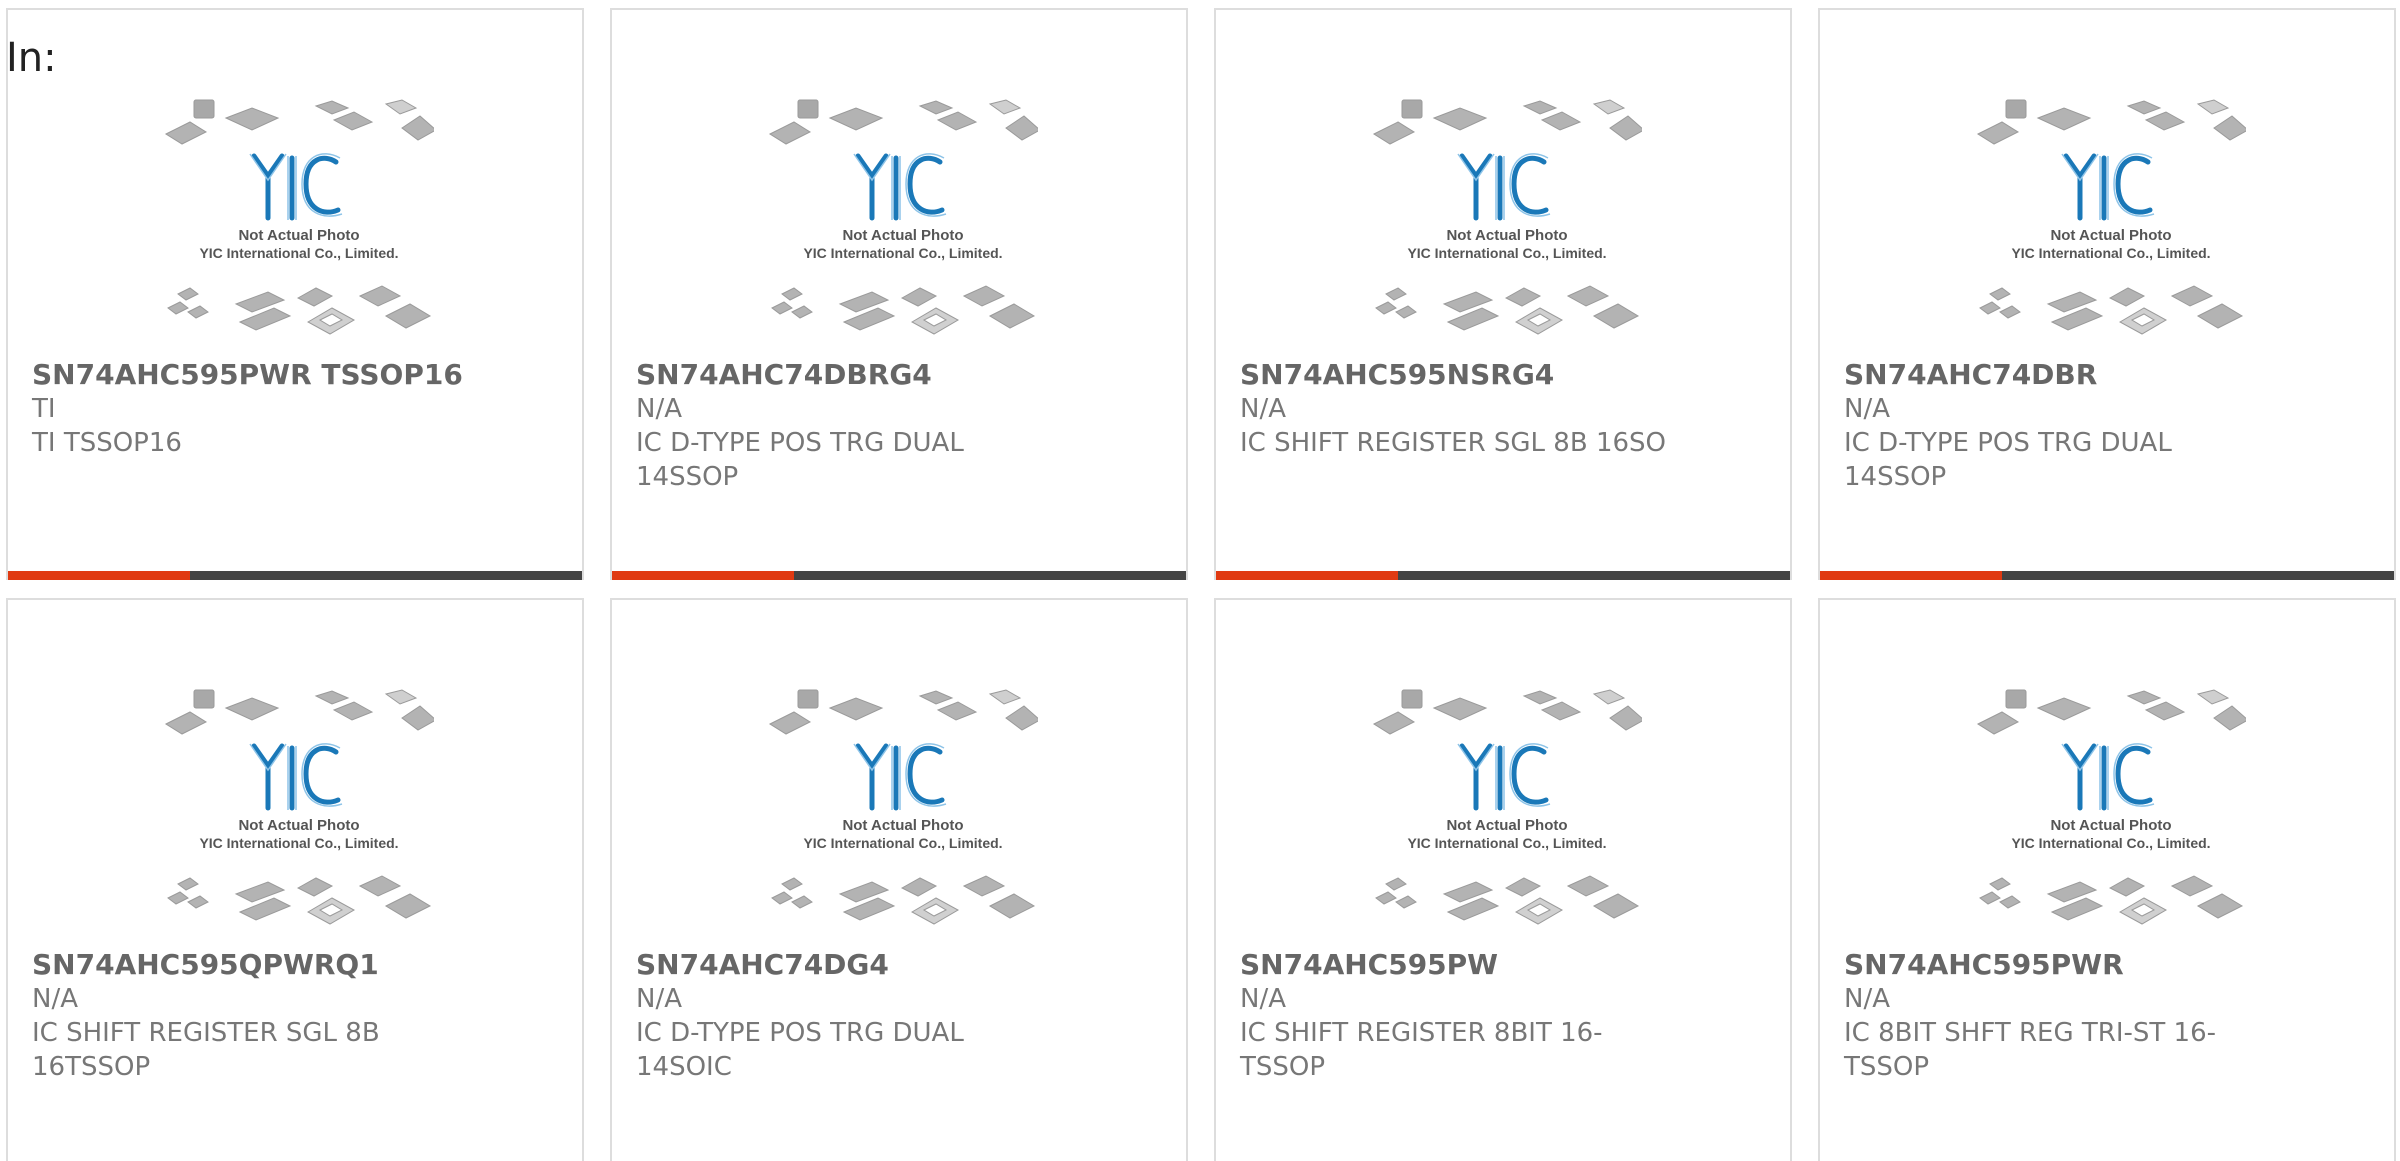 The image size is (2400, 1161). What do you see at coordinates (206, 1033) in the screenshot?
I see `product-description: IC SHIFT REGISTER SGL 8B` at bounding box center [206, 1033].